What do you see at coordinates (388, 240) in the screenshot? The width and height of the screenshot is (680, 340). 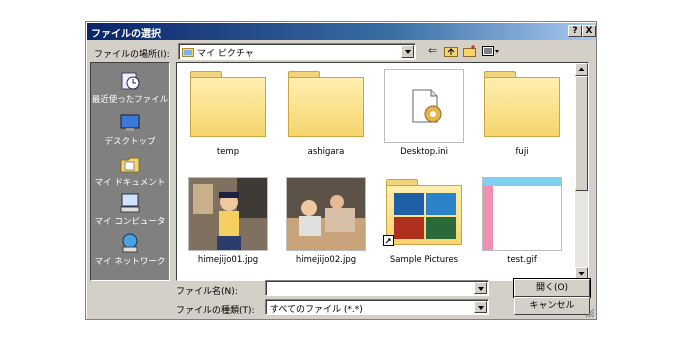 I see `shortcut-arrow-icon` at bounding box center [388, 240].